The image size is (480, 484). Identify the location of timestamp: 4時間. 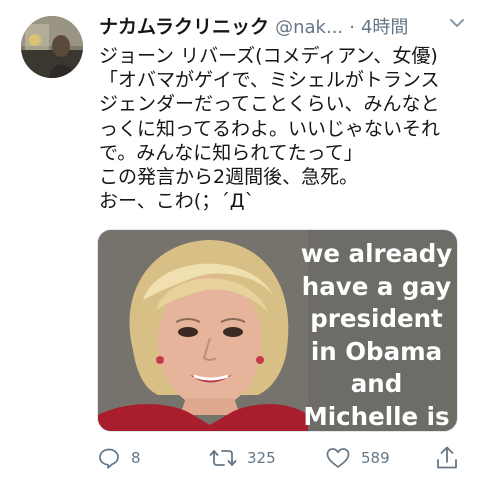
(384, 27).